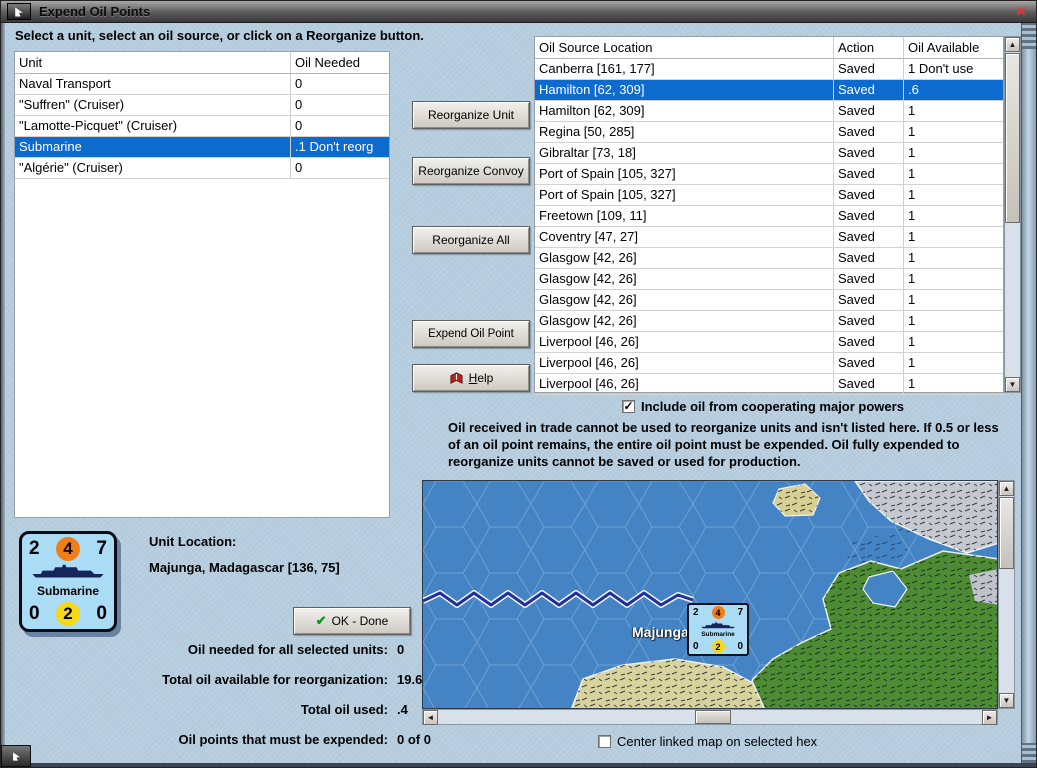  I want to click on oil-table-row: Hamilton [62, 309] Saved 1, so click(769, 111).